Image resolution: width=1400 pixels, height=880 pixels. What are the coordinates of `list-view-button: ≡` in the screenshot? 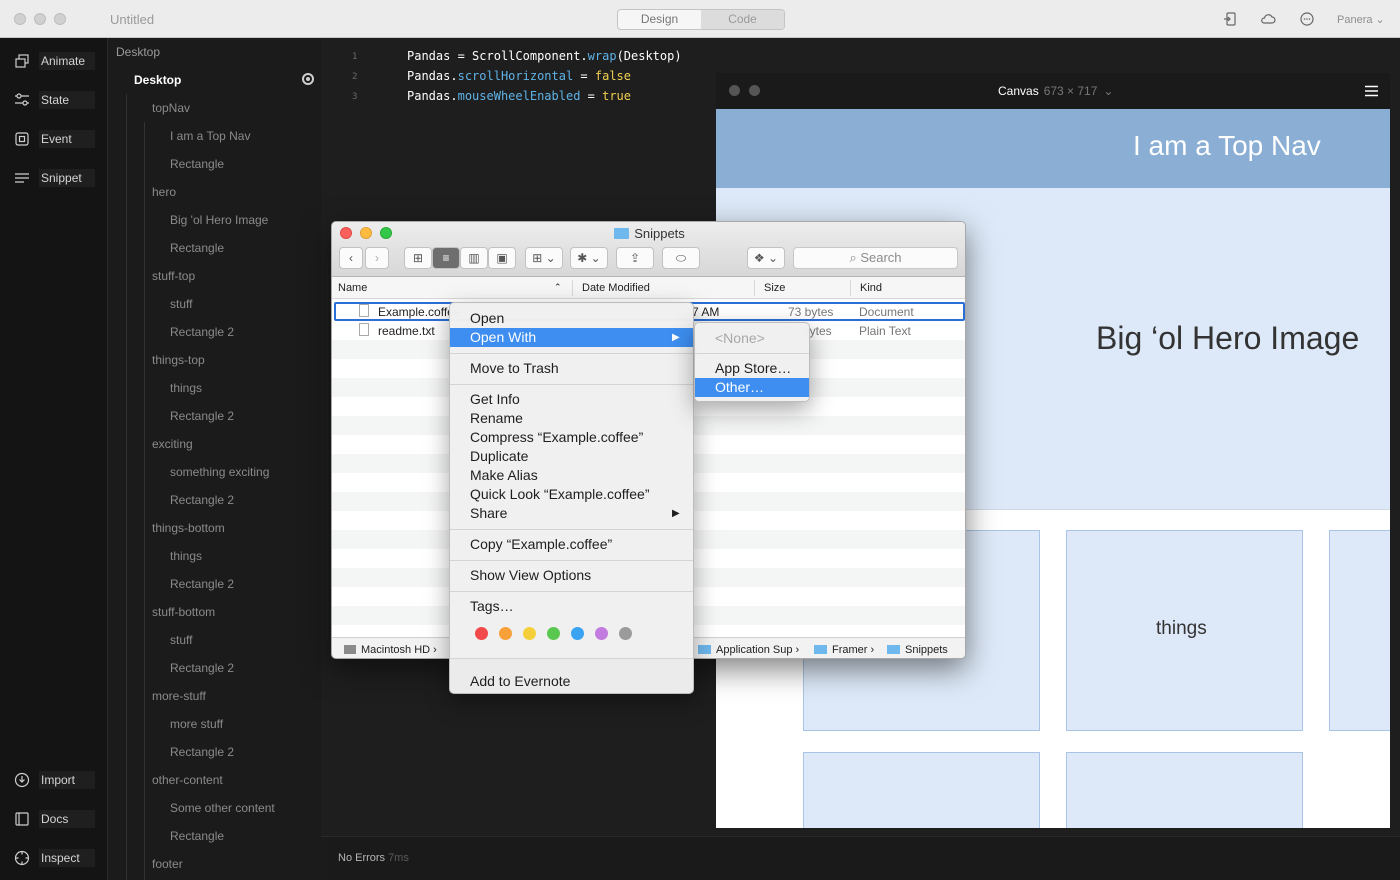 It's located at (446, 258).